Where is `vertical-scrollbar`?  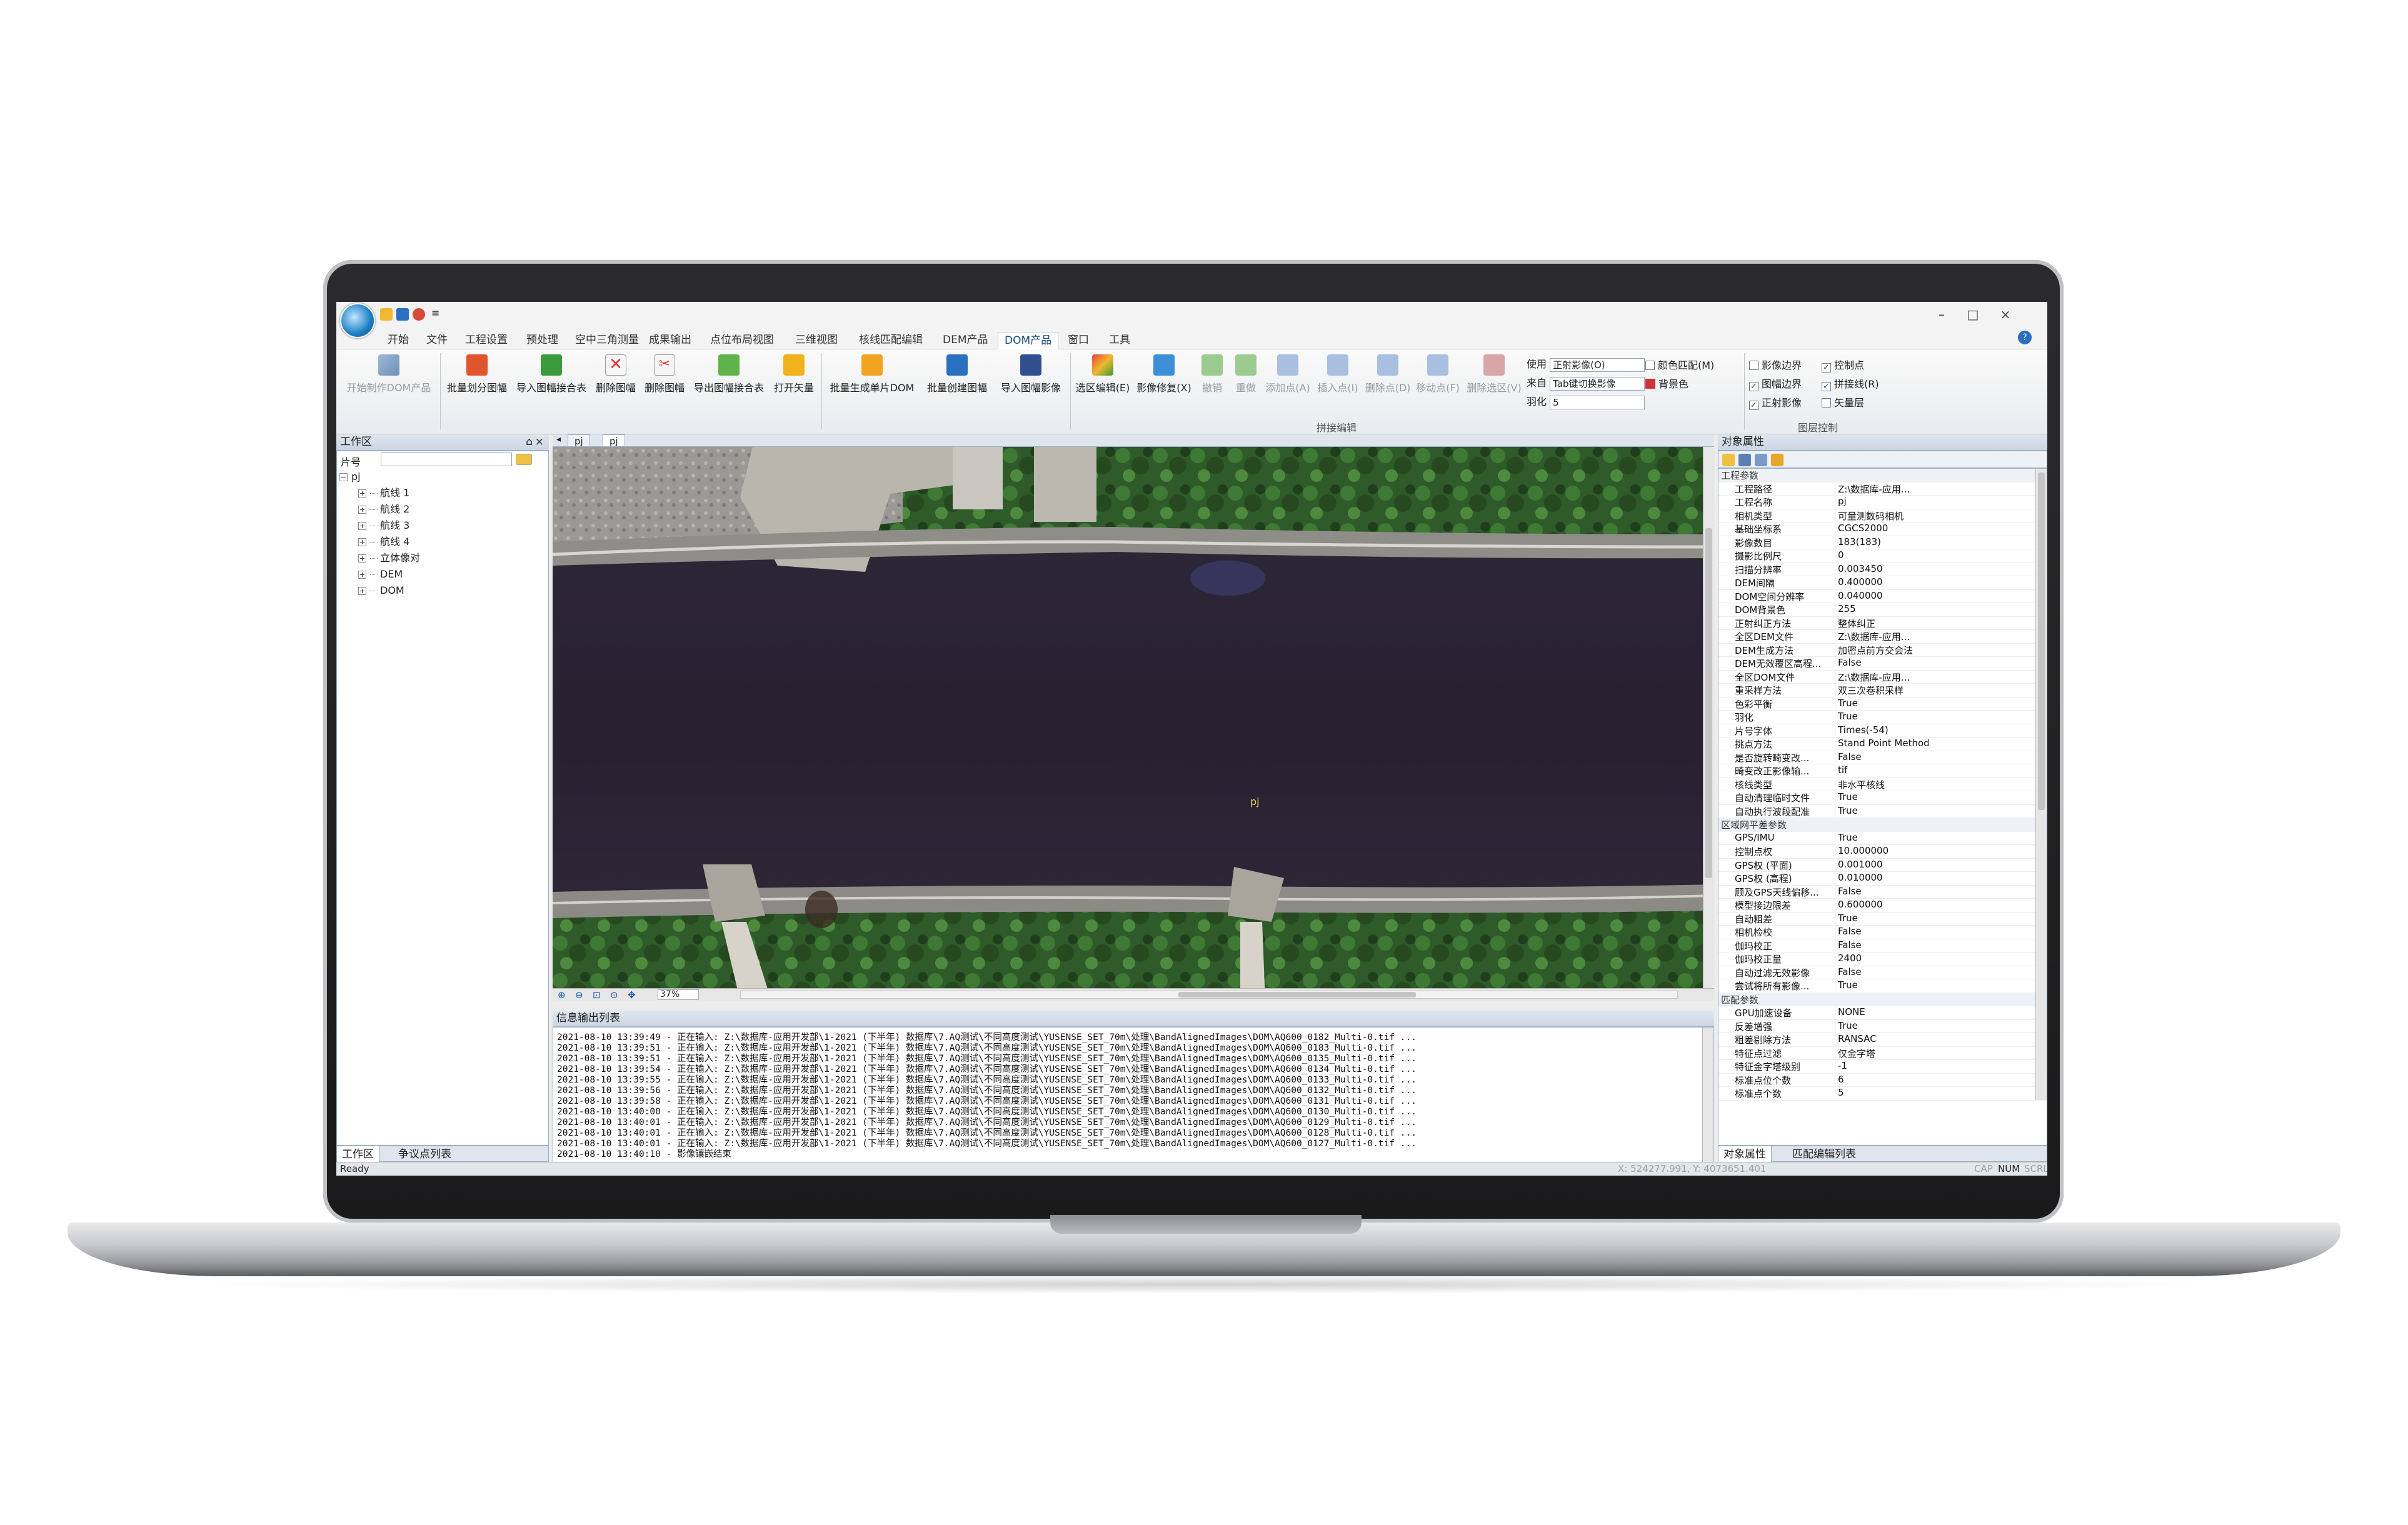 vertical-scrollbar is located at coordinates (1708, 718).